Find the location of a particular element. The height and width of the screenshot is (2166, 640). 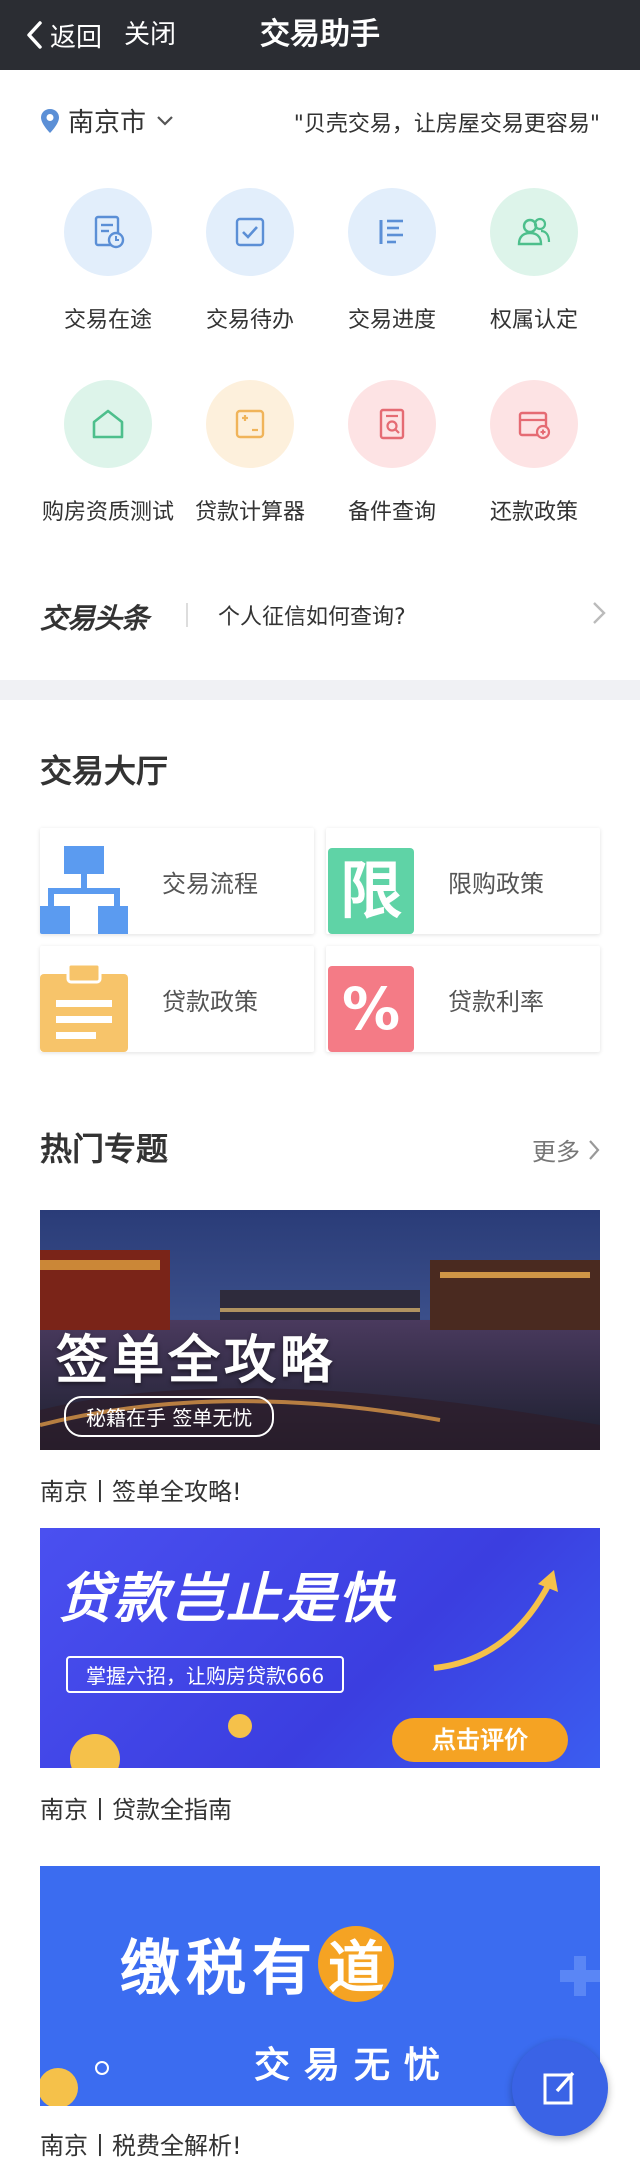

news-ticker: 交易头条 个人征信如何查询? is located at coordinates (320, 615).